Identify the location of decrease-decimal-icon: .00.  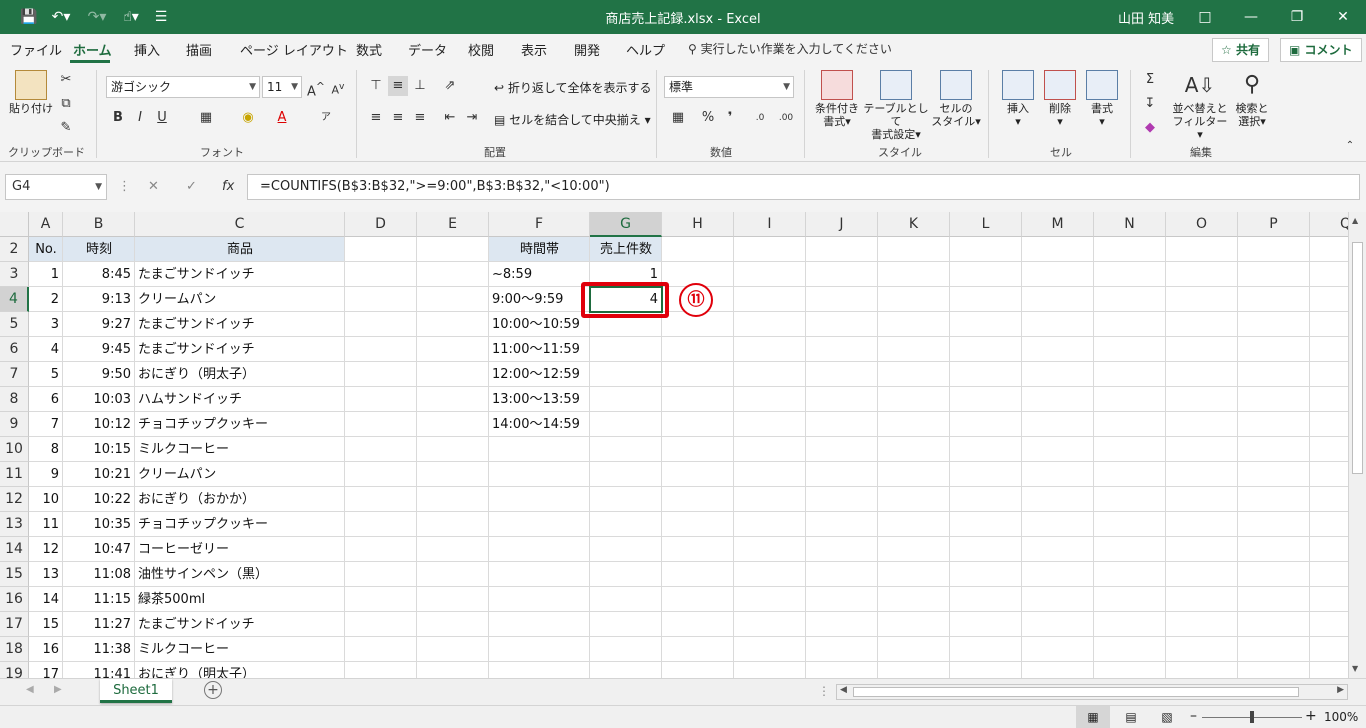
(786, 118).